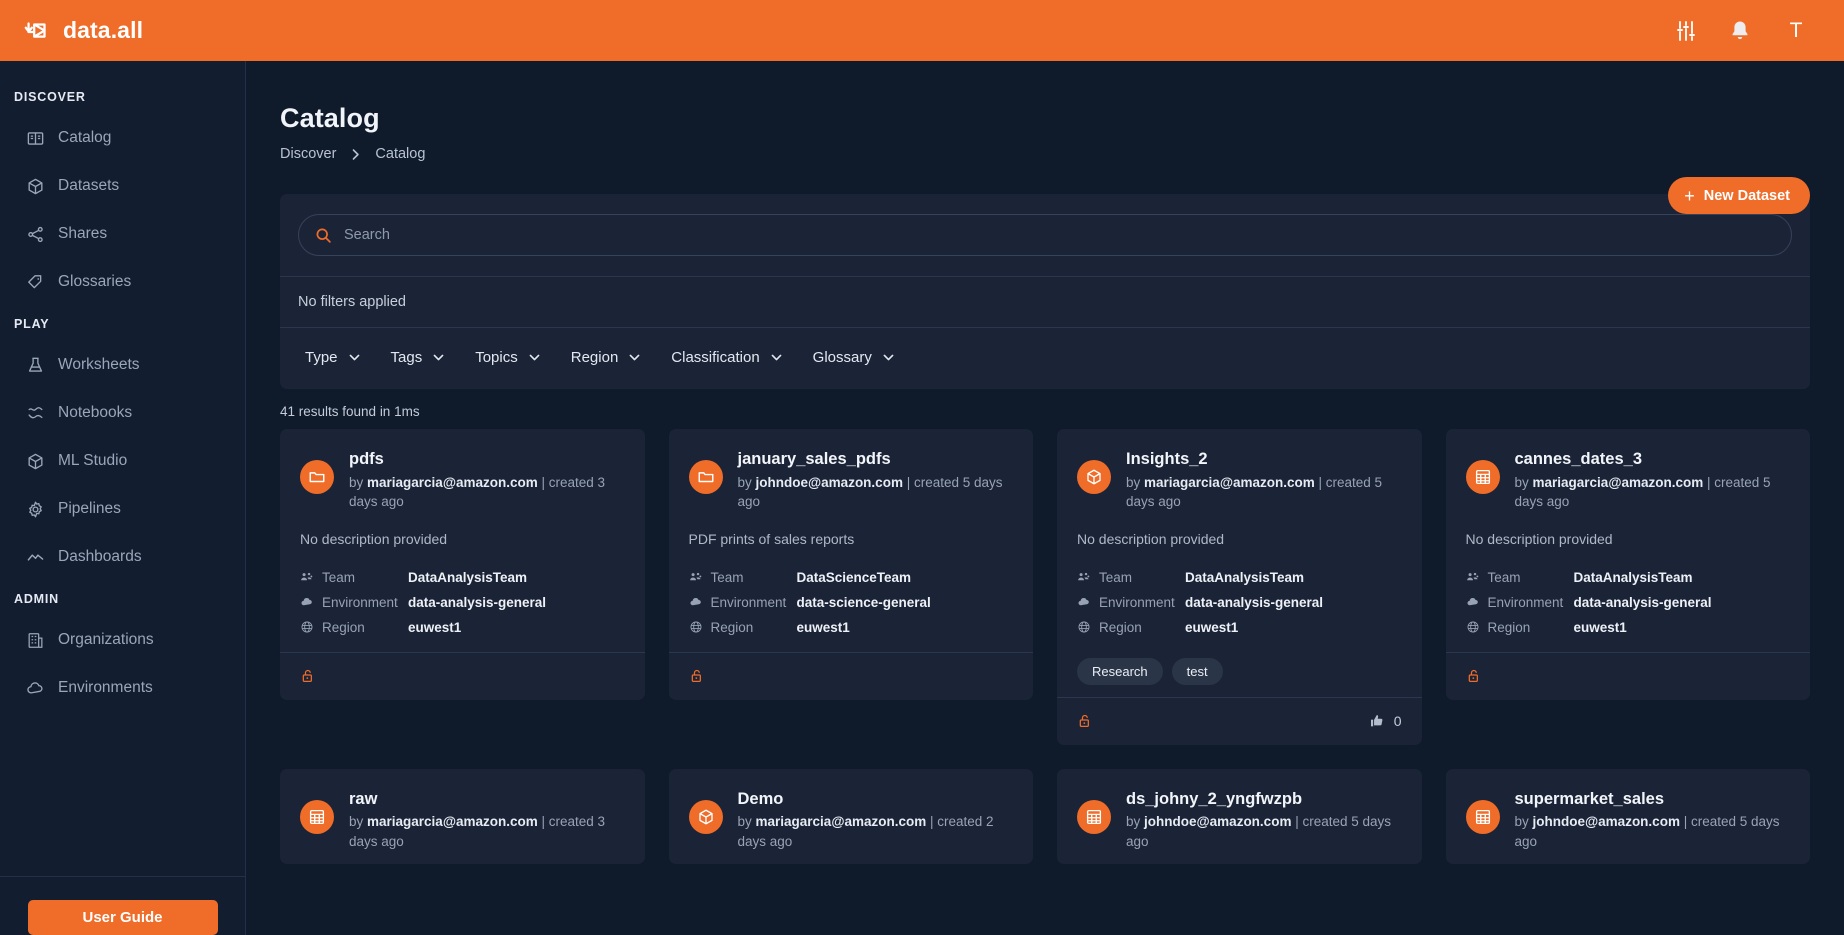 Image resolution: width=1844 pixels, height=935 pixels. What do you see at coordinates (50, 97) in the screenshot?
I see `sidebar-section-discover: DISCOVER` at bounding box center [50, 97].